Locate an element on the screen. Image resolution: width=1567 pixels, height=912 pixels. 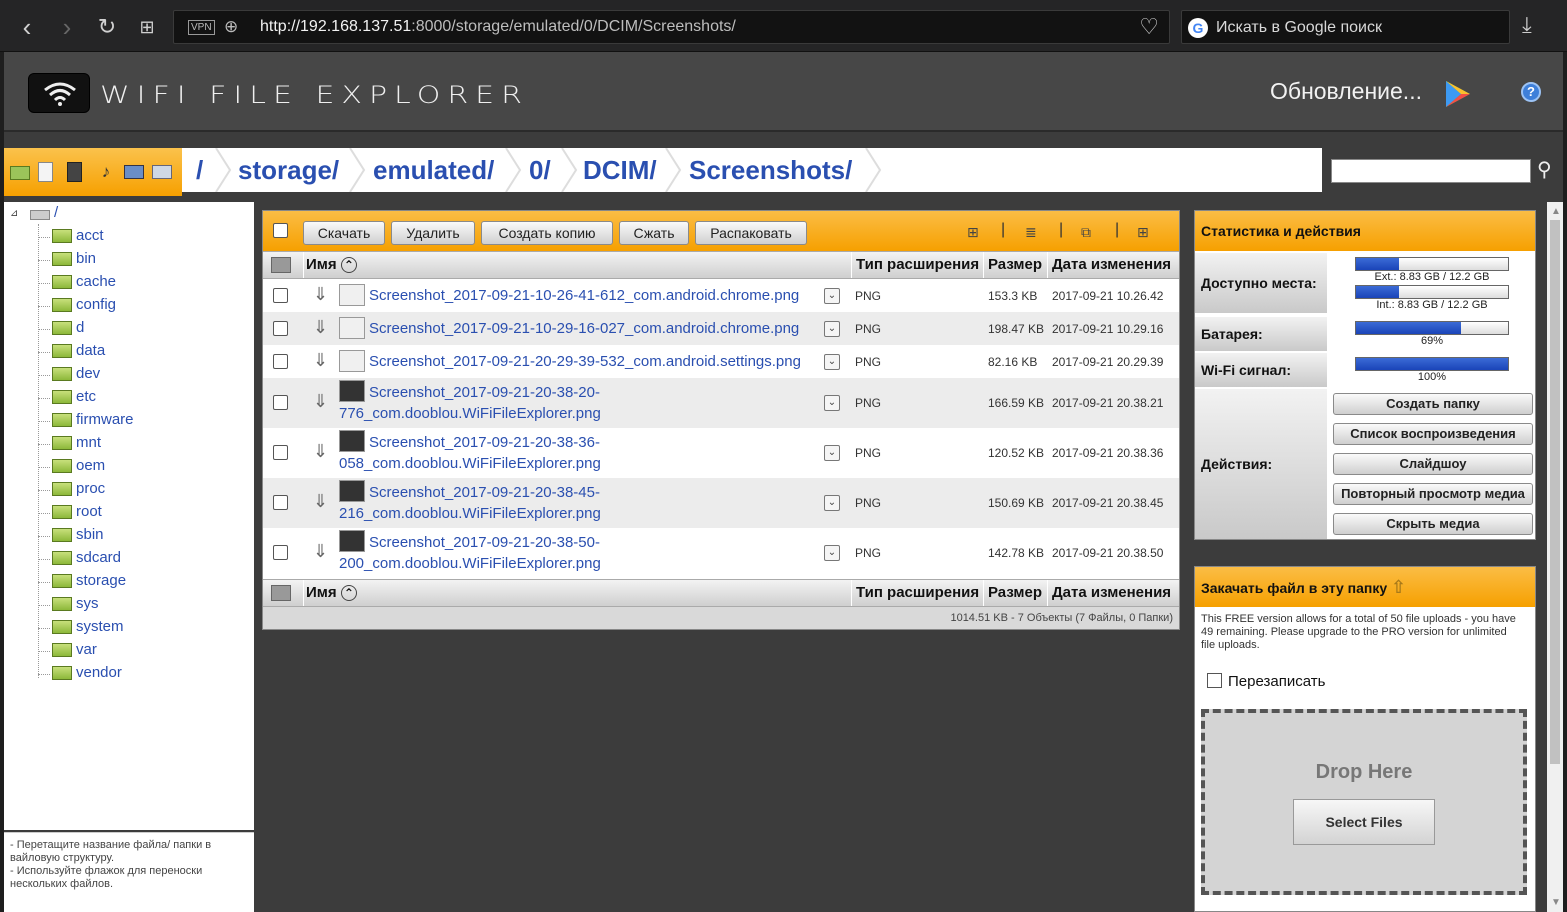
breadcrumb-dcim: DCIM/ is located at coordinates (620, 170).